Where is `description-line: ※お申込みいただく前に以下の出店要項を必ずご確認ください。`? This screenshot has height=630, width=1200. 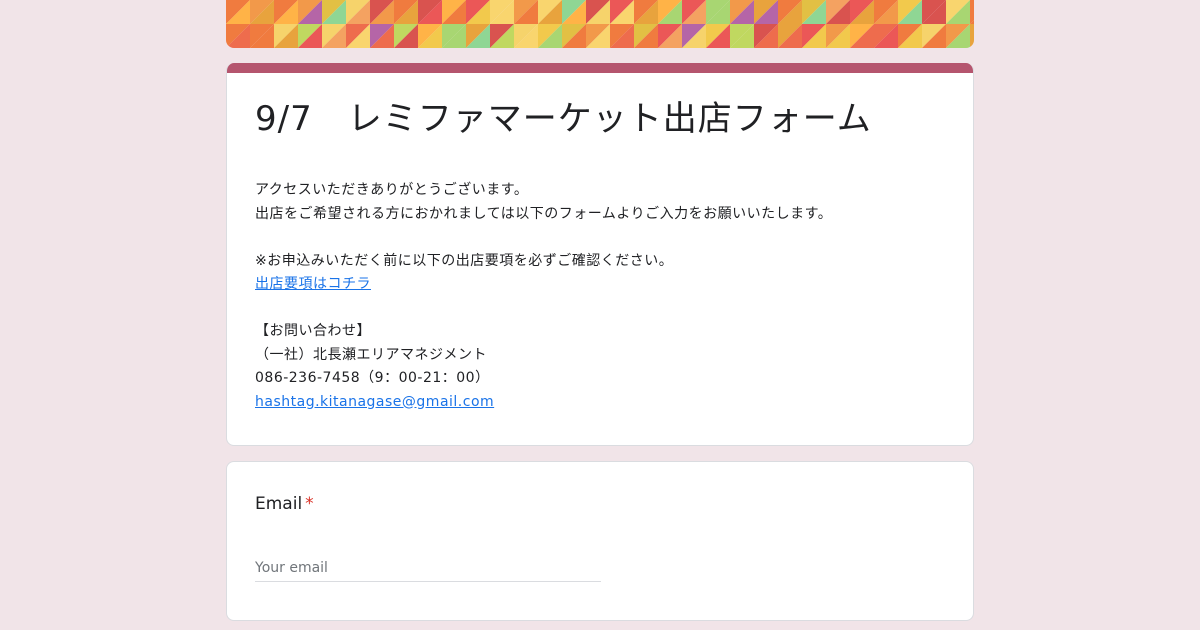
description-line: ※お申込みいただく前に以下の出店要項を必ずご確認ください。 is located at coordinates (464, 260).